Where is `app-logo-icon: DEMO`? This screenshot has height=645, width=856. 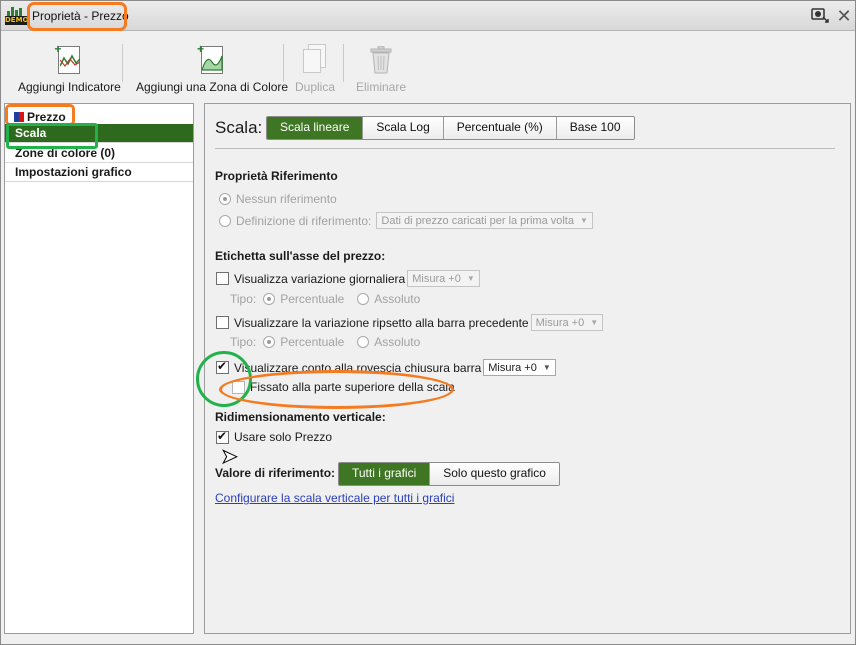
app-logo-icon: DEMO is located at coordinates (17, 16).